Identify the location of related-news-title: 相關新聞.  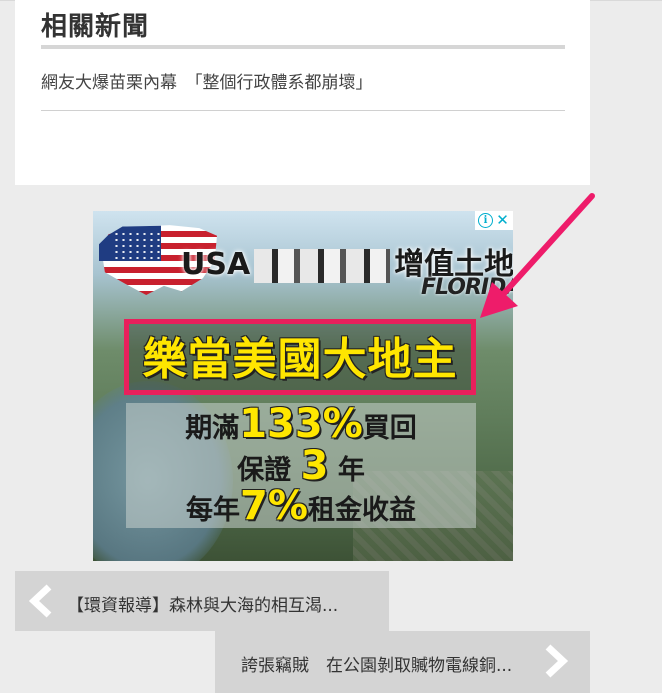
(95, 27).